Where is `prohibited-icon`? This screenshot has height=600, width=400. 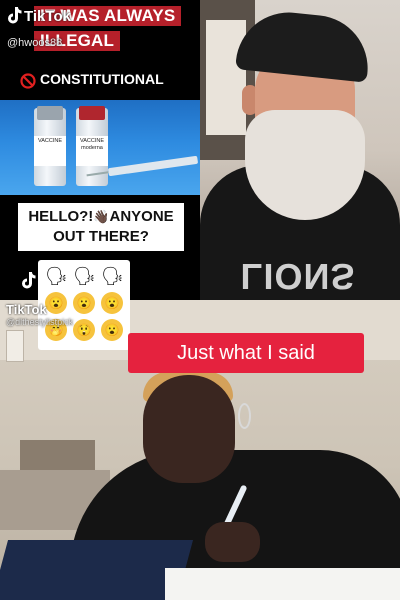
prohibited-icon is located at coordinates (28, 81).